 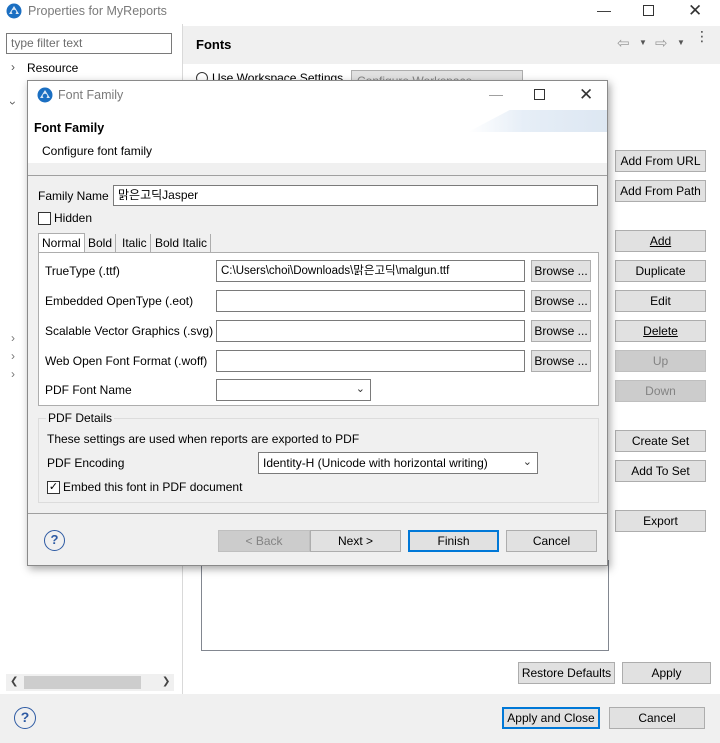 What do you see at coordinates (91, 95) in the screenshot?
I see `dialog-window-title: Font Family` at bounding box center [91, 95].